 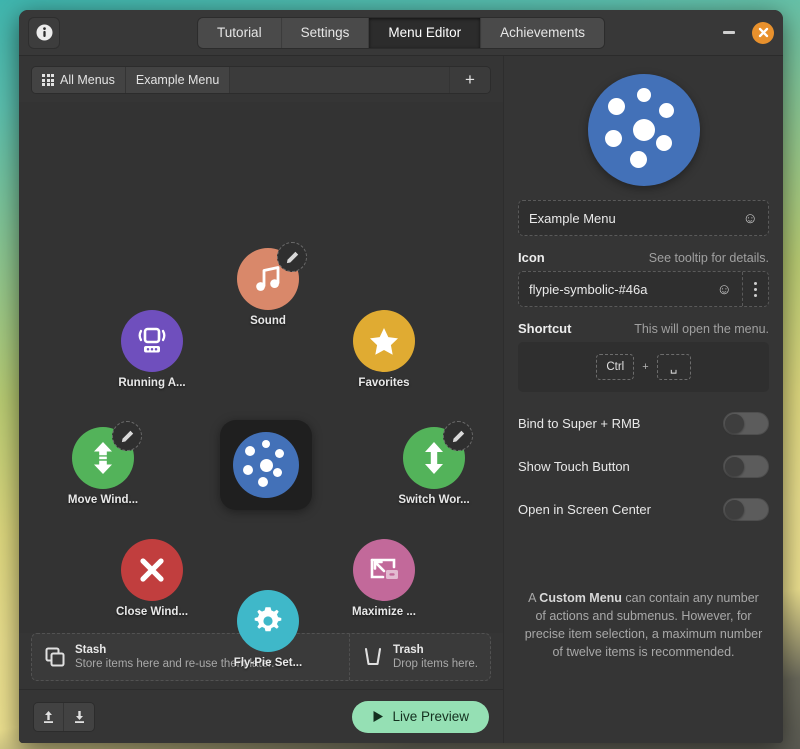 What do you see at coordinates (425, 32) in the screenshot?
I see `tab-menu-editor: Menu Editor` at bounding box center [425, 32].